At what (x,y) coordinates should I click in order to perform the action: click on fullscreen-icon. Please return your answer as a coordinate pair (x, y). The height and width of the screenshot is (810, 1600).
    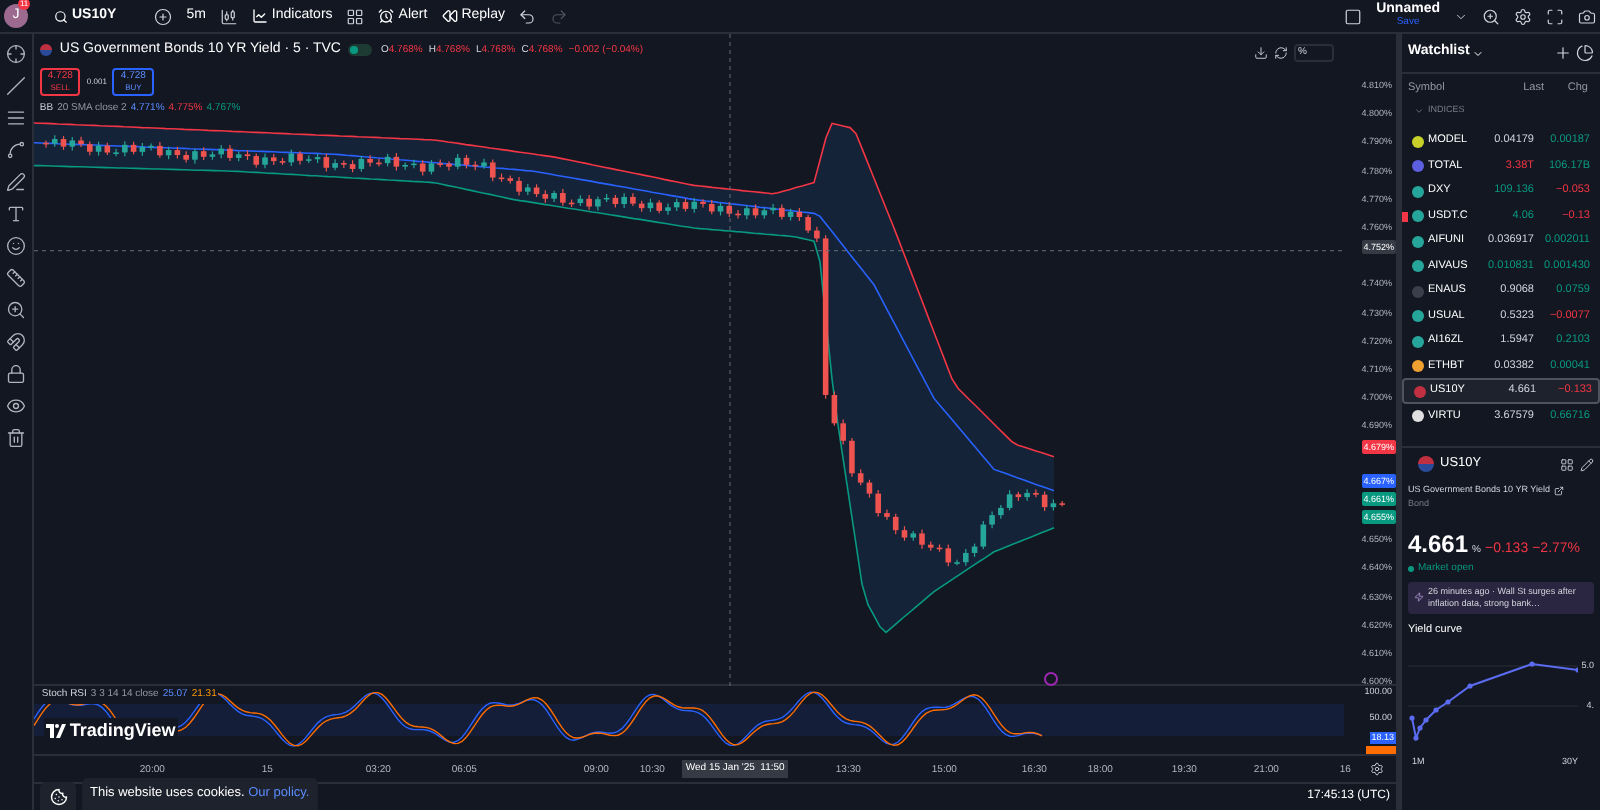
    Looking at the image, I should click on (1555, 16).